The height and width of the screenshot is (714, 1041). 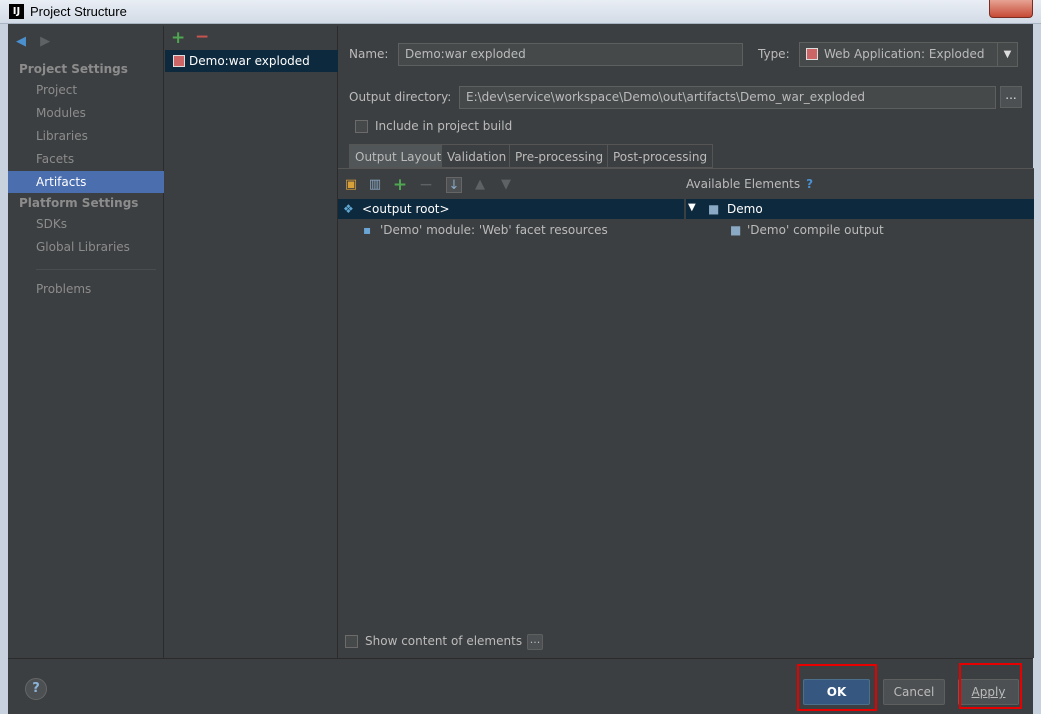 What do you see at coordinates (837, 687) in the screenshot?
I see `ok-highlight-box` at bounding box center [837, 687].